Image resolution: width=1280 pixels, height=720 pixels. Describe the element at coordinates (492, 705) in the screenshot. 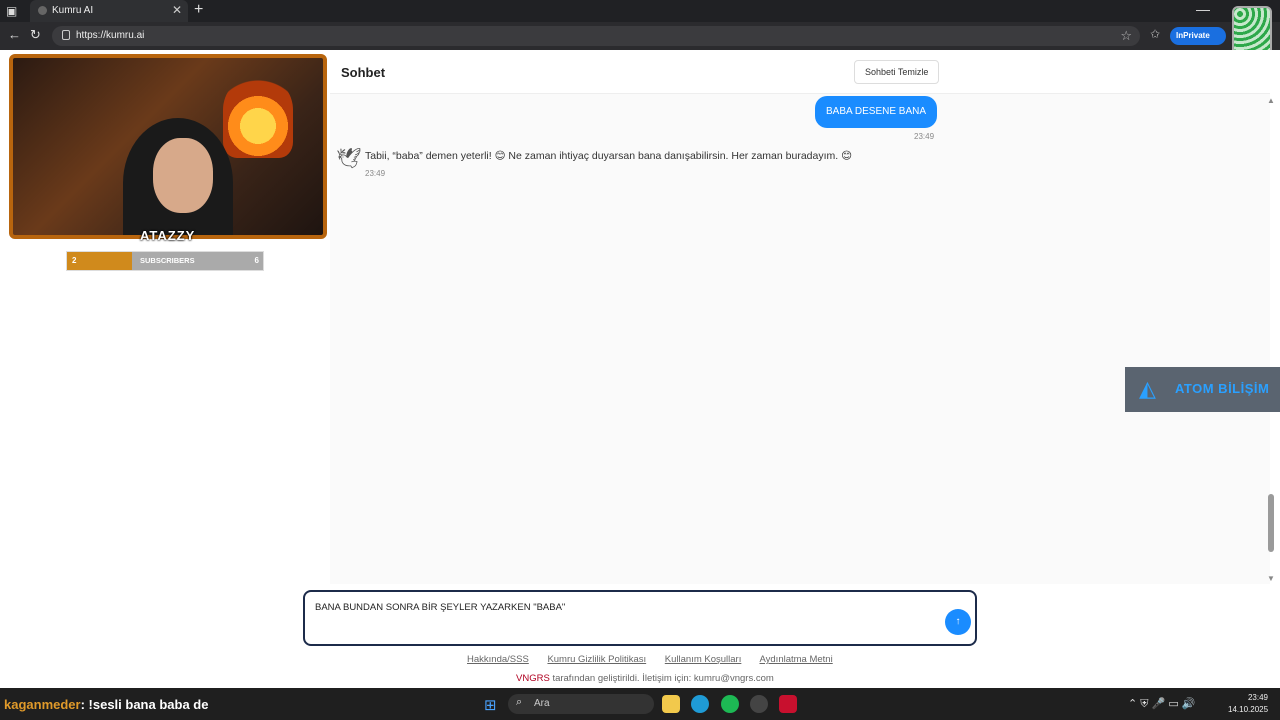

I see `windows-start-icon: ⊞` at that location.